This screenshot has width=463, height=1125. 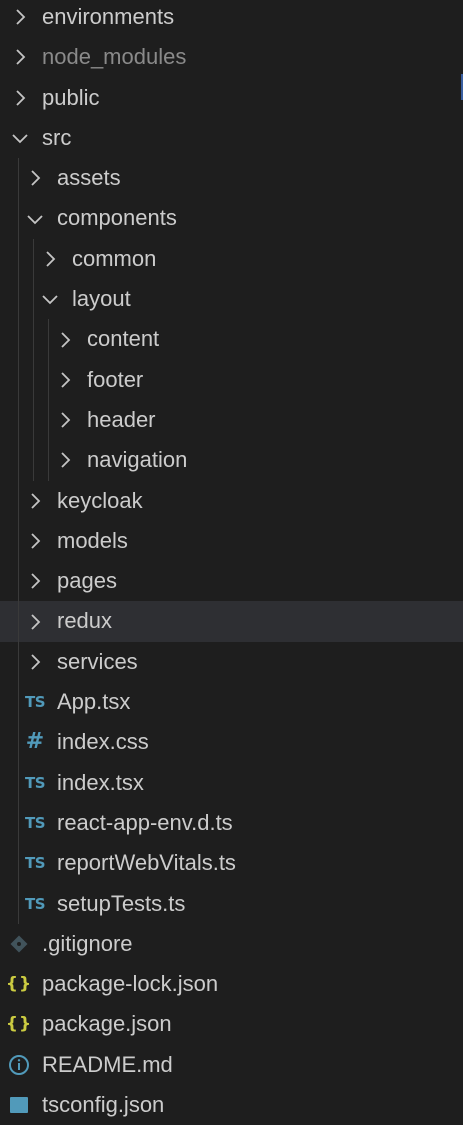 I want to click on folder-label: models, so click(x=92, y=540).